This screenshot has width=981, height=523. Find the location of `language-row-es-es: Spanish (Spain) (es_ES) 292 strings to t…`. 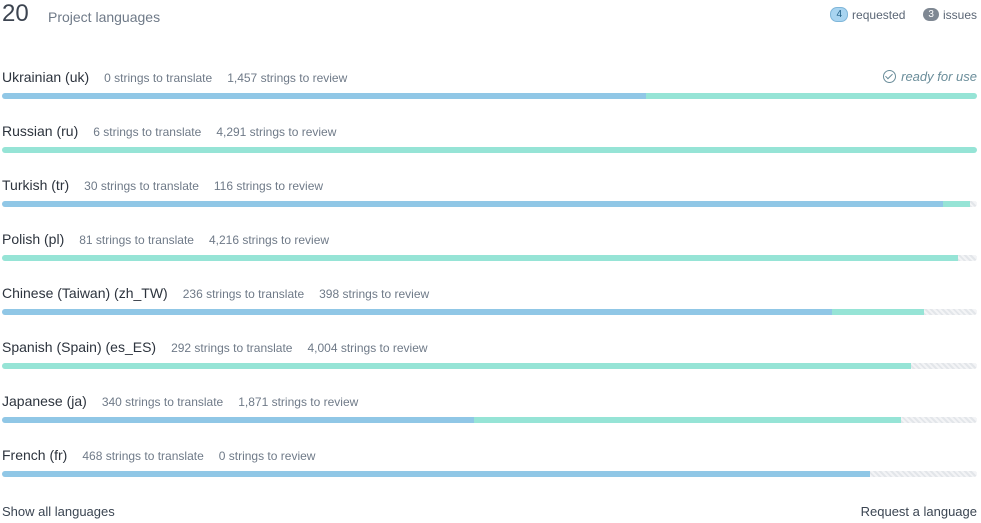

language-row-es-es: Spanish (Spain) (es_ES) 292 strings to t… is located at coordinates (490, 366).